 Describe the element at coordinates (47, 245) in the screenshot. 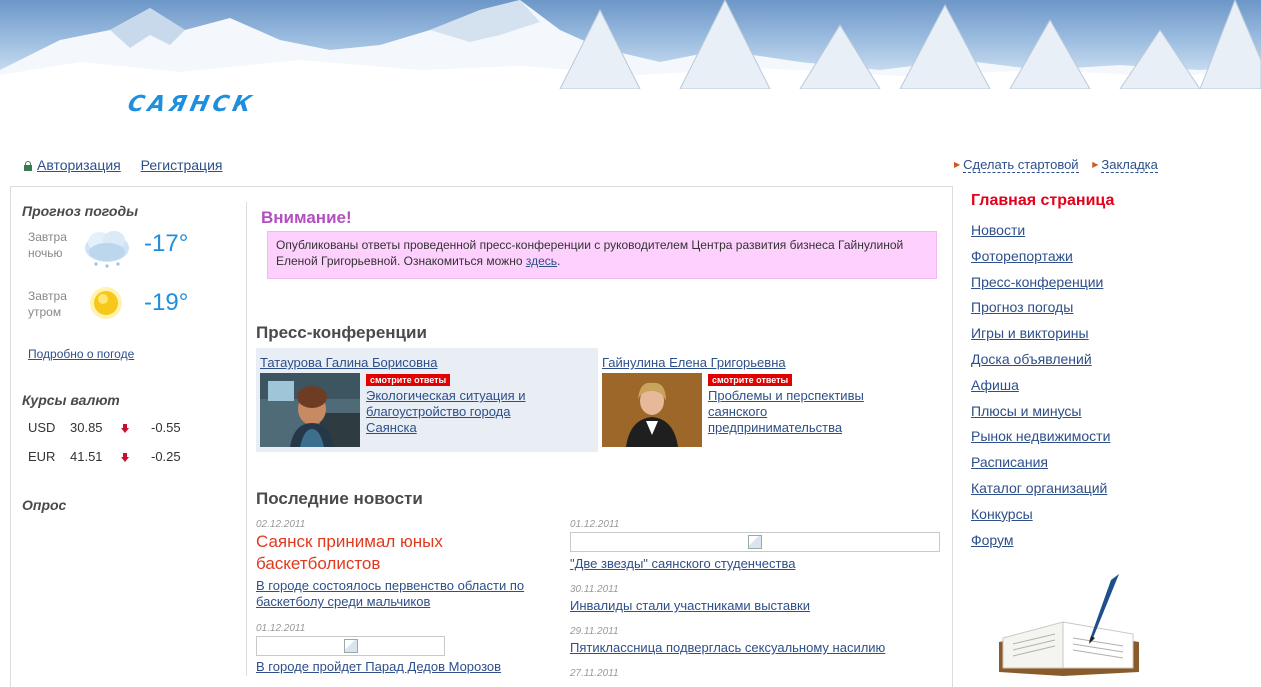

I see `weather-night-label: Завтра ночью` at that location.